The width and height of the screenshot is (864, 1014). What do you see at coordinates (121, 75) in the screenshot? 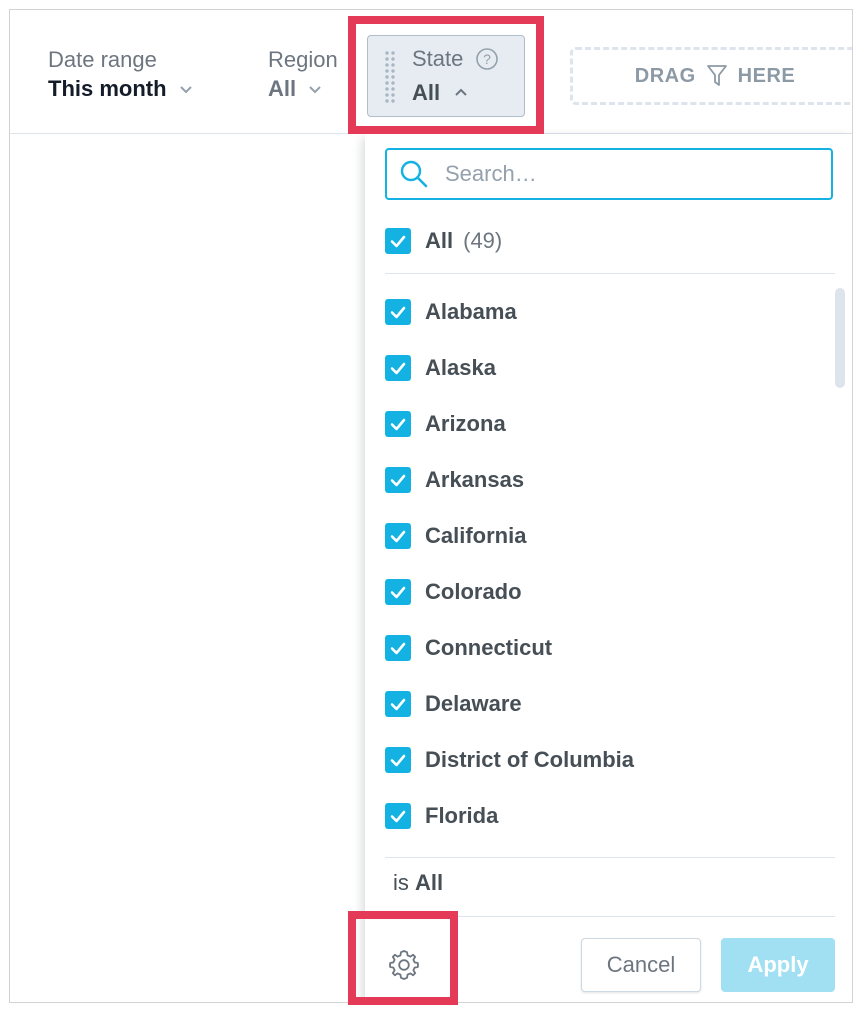
I see `date-range-filter: Date range This month` at bounding box center [121, 75].